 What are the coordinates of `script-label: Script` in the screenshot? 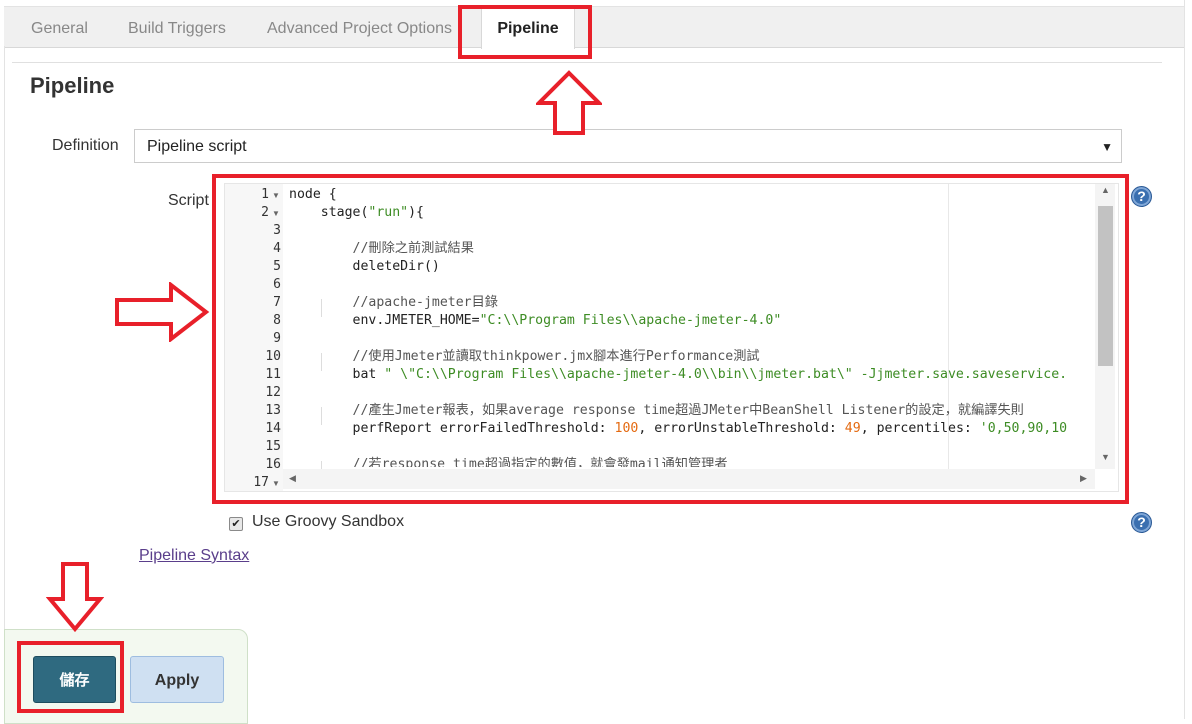 It's located at (188, 200).